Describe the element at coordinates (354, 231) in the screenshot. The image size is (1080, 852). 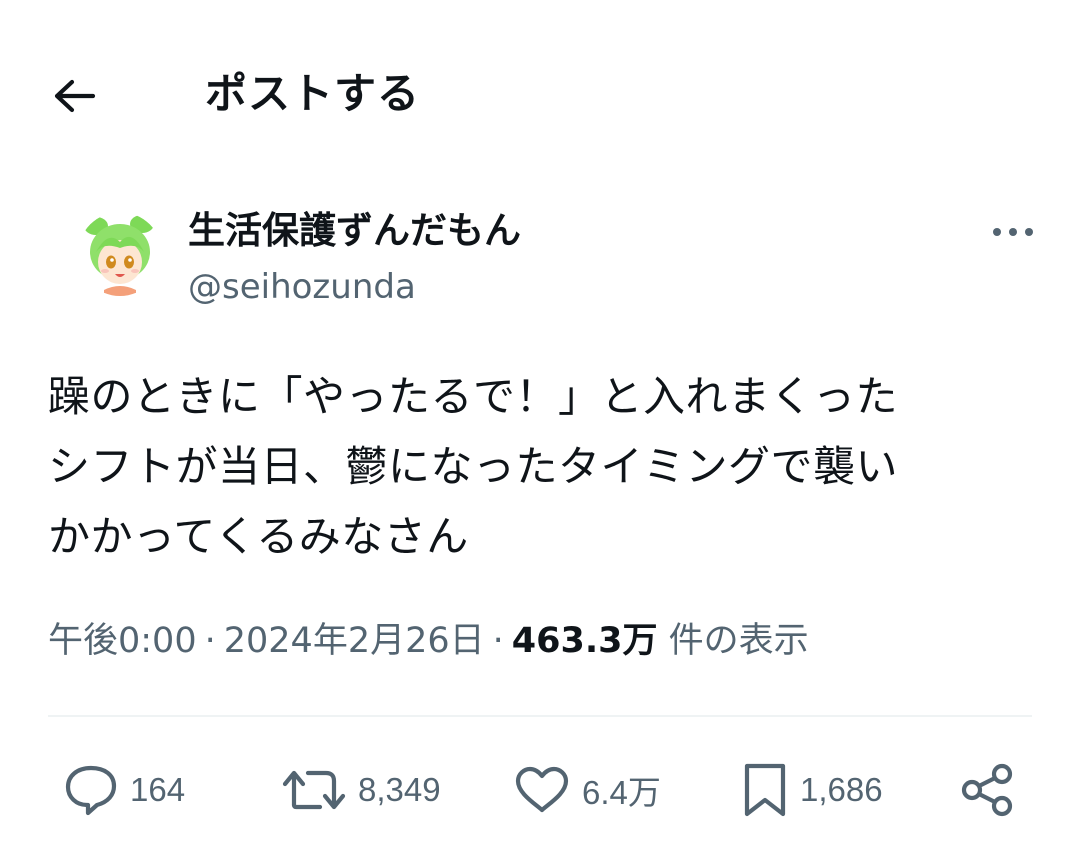
I see `author-display-name: 生活保護ずんだもん` at that location.